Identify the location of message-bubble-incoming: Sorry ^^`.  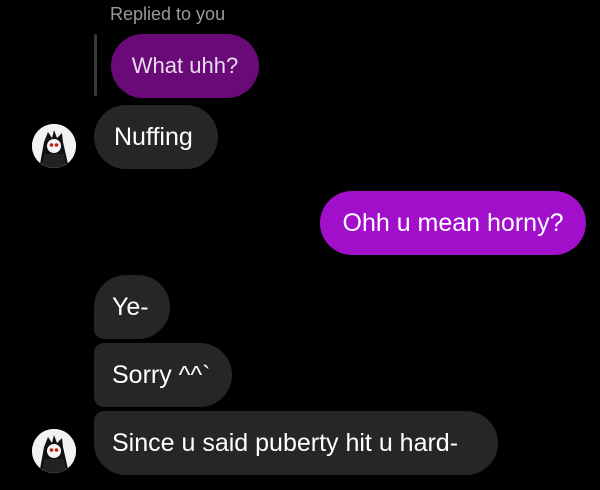
(163, 375).